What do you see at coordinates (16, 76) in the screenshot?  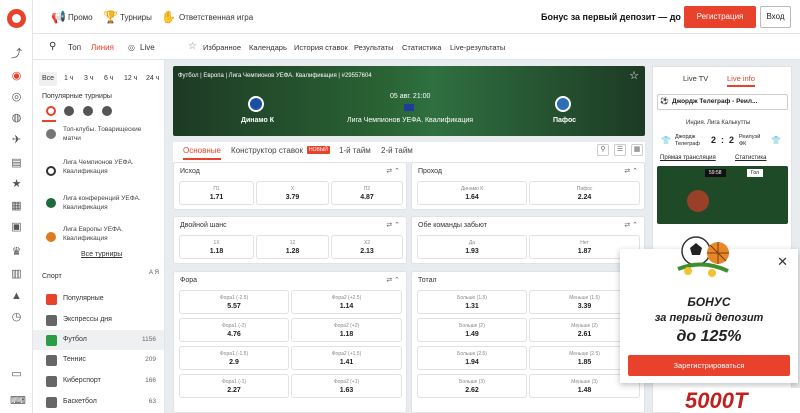 I see `line-icon: ◉` at bounding box center [16, 76].